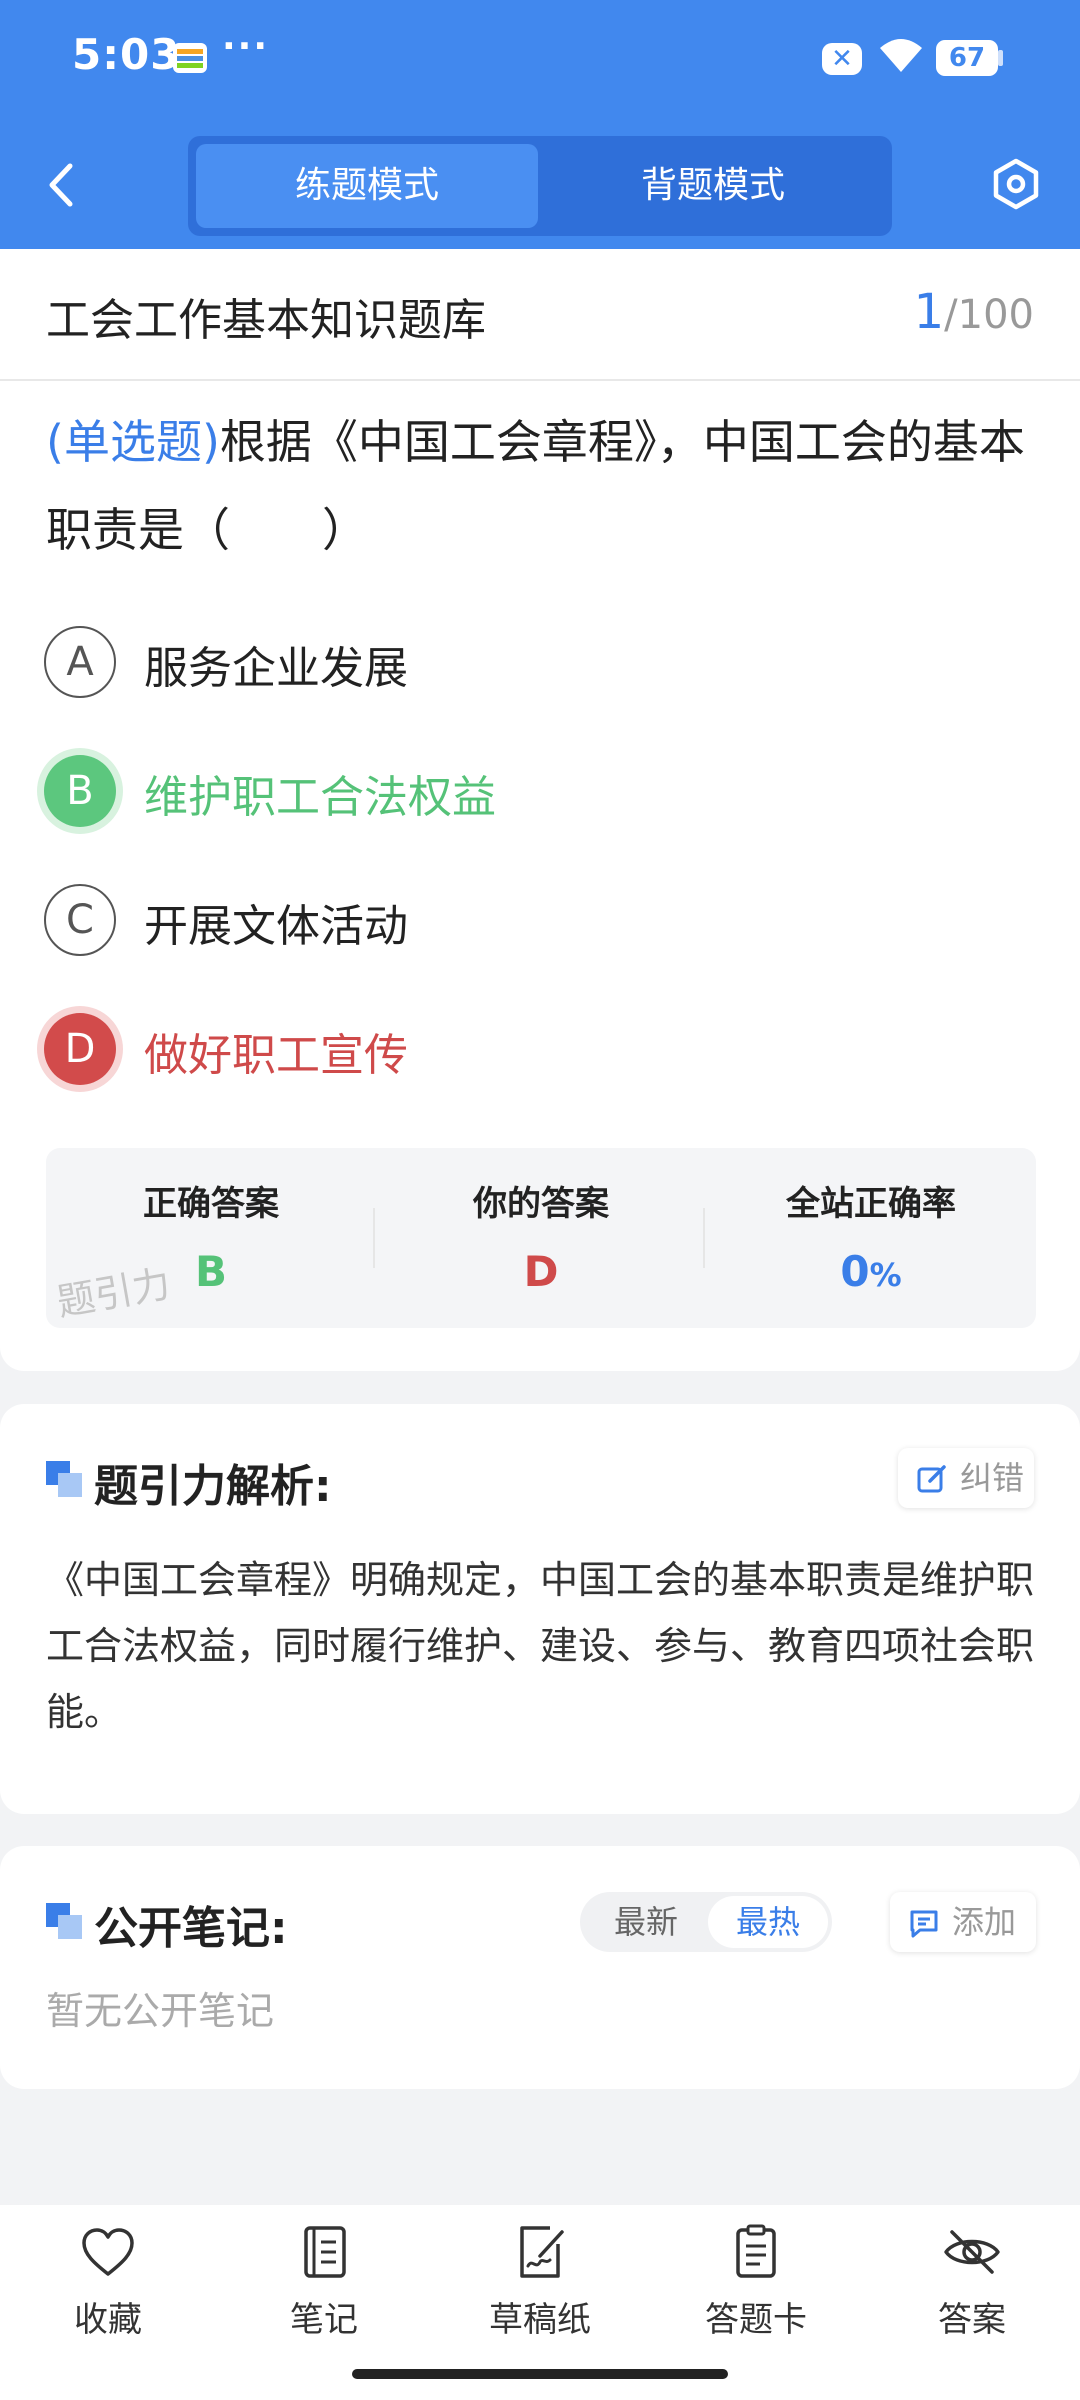 The image size is (1080, 2400). I want to click on site-accuracy-label: 全站正确率, so click(871, 1204).